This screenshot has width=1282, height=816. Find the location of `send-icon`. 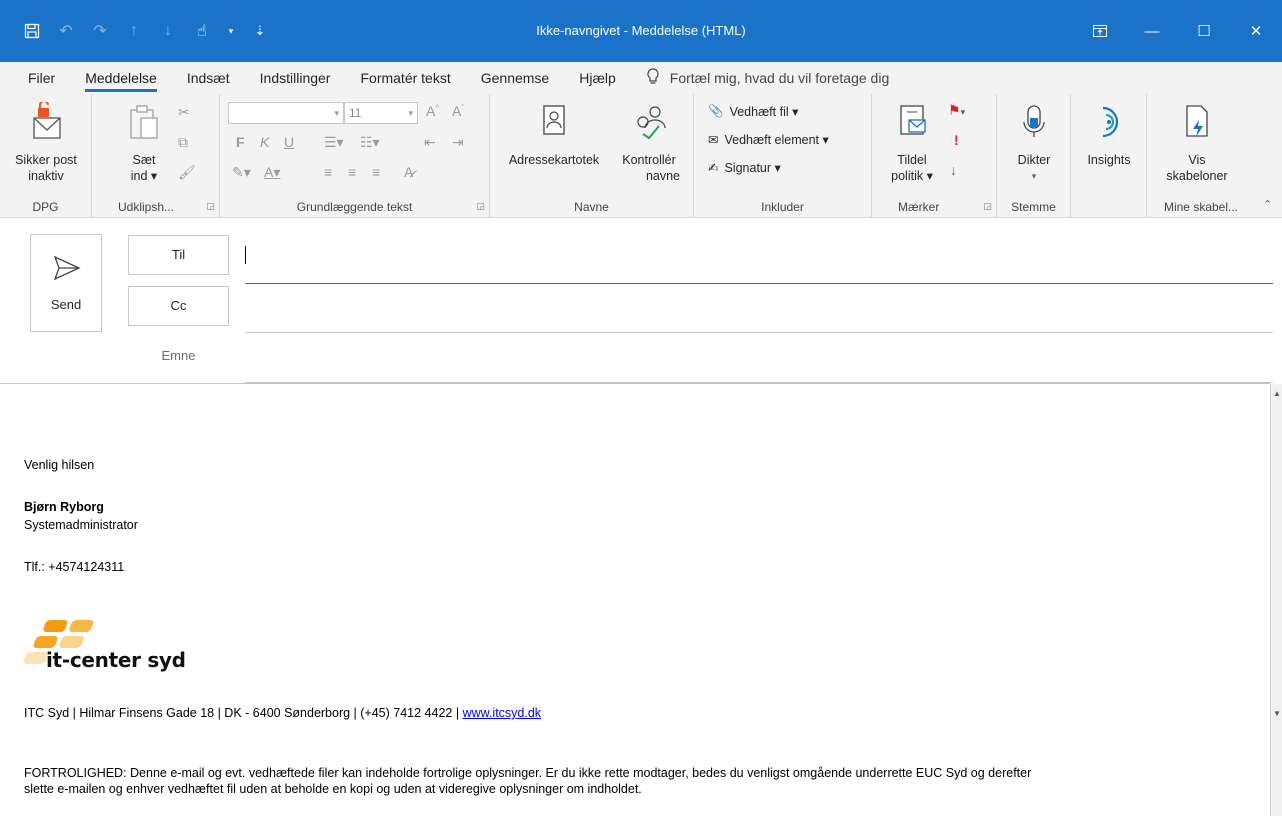

send-icon is located at coordinates (67, 269).